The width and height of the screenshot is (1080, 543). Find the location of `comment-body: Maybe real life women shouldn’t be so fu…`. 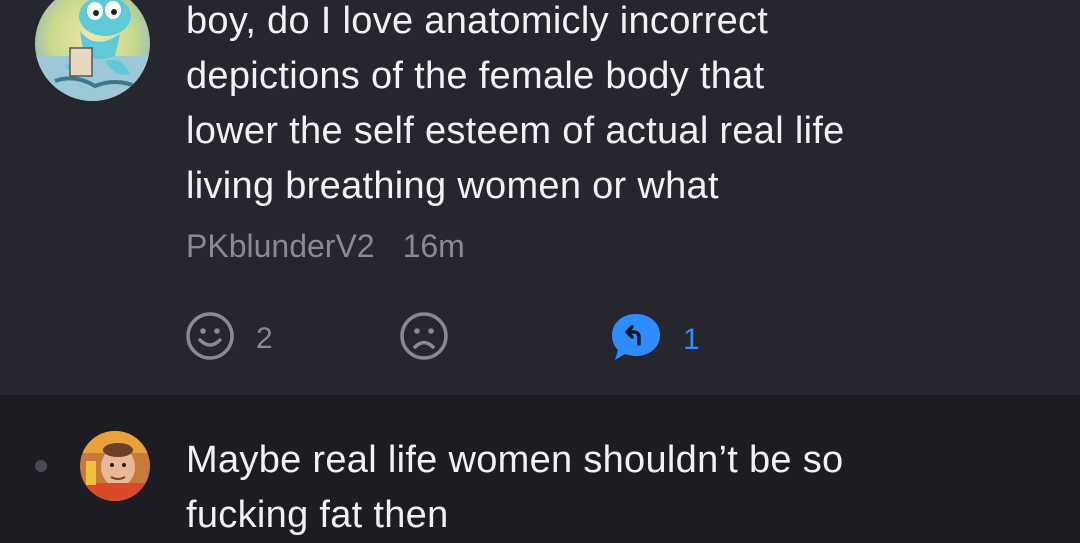

comment-body: Maybe real life women shouldn’t be so fu… is located at coordinates (515, 487).